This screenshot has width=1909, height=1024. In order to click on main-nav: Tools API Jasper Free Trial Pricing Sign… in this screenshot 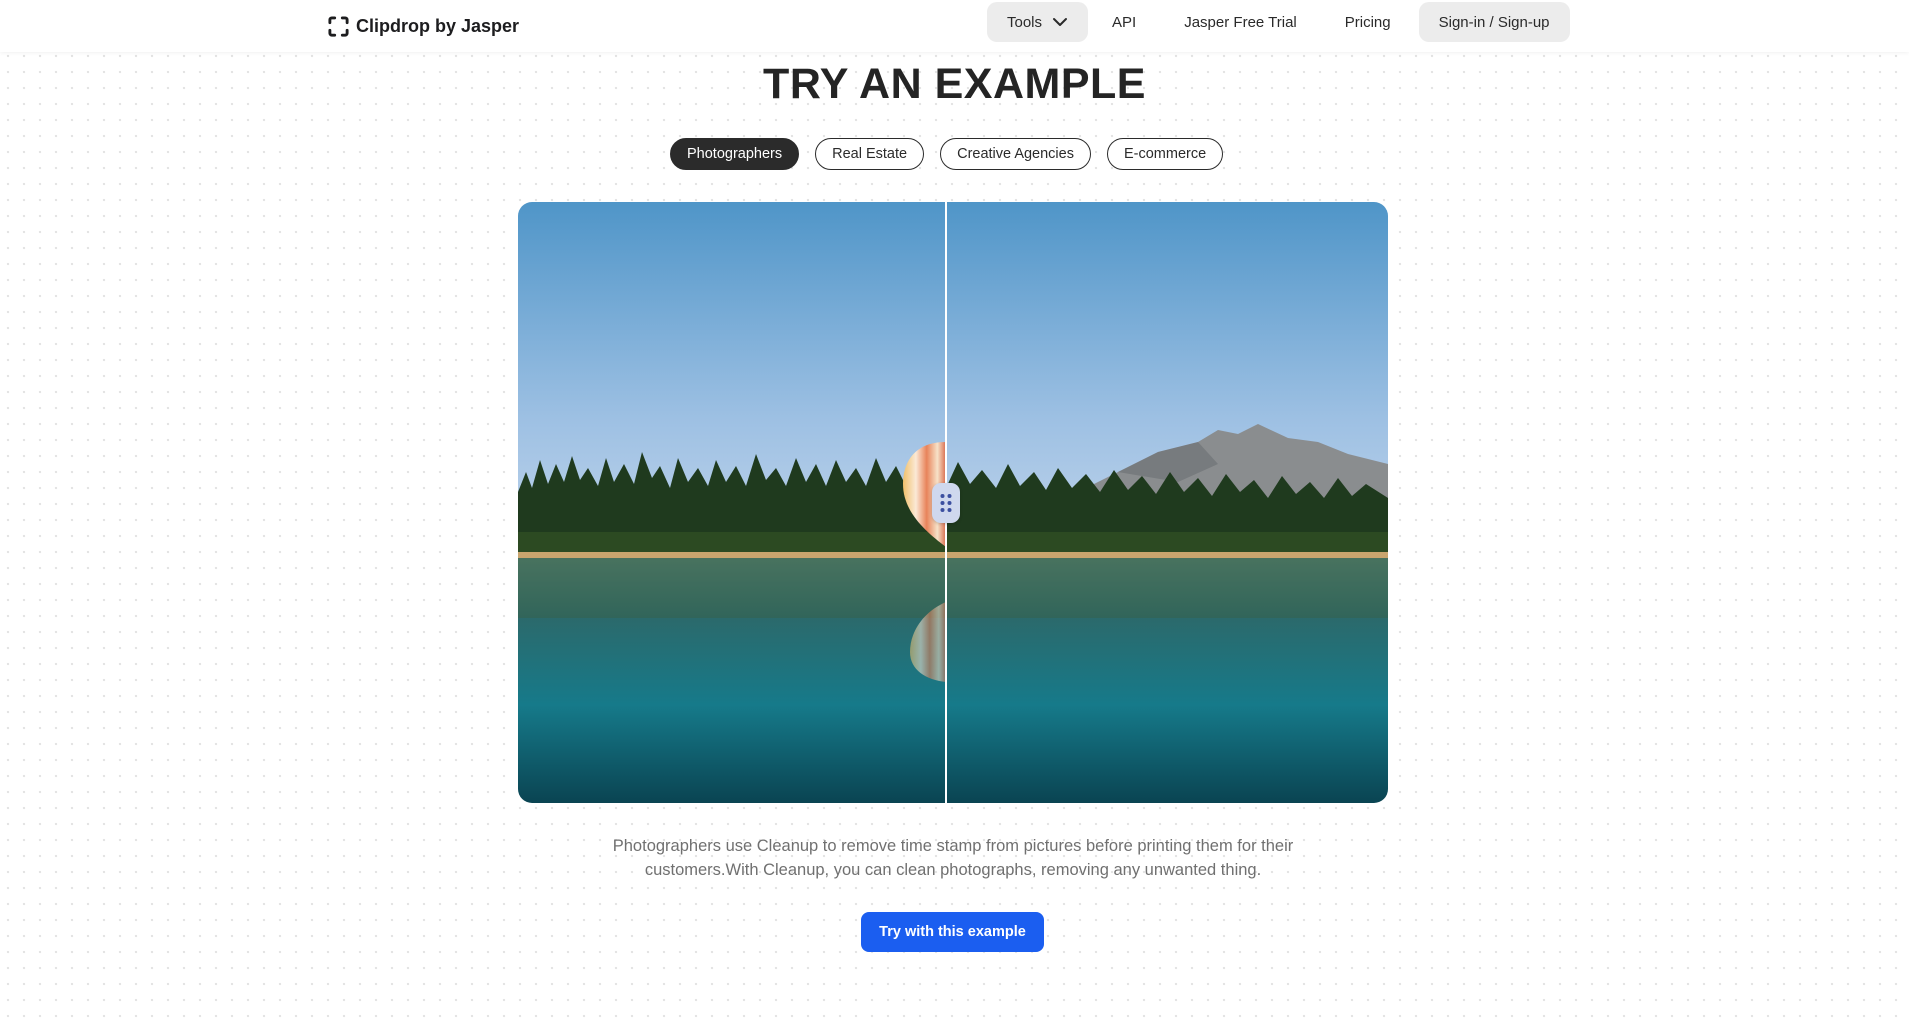, I will do `click(1278, 22)`.